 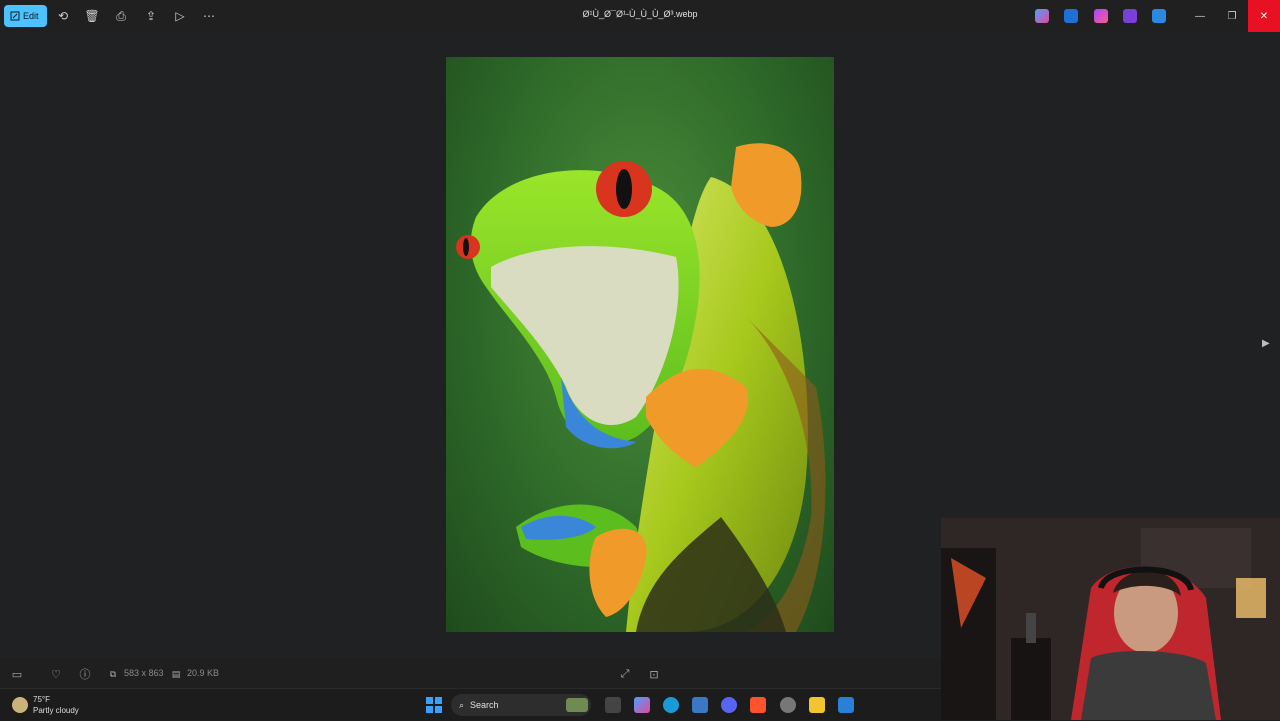 What do you see at coordinates (577, 705) in the screenshot?
I see `search-highlight-icon` at bounding box center [577, 705].